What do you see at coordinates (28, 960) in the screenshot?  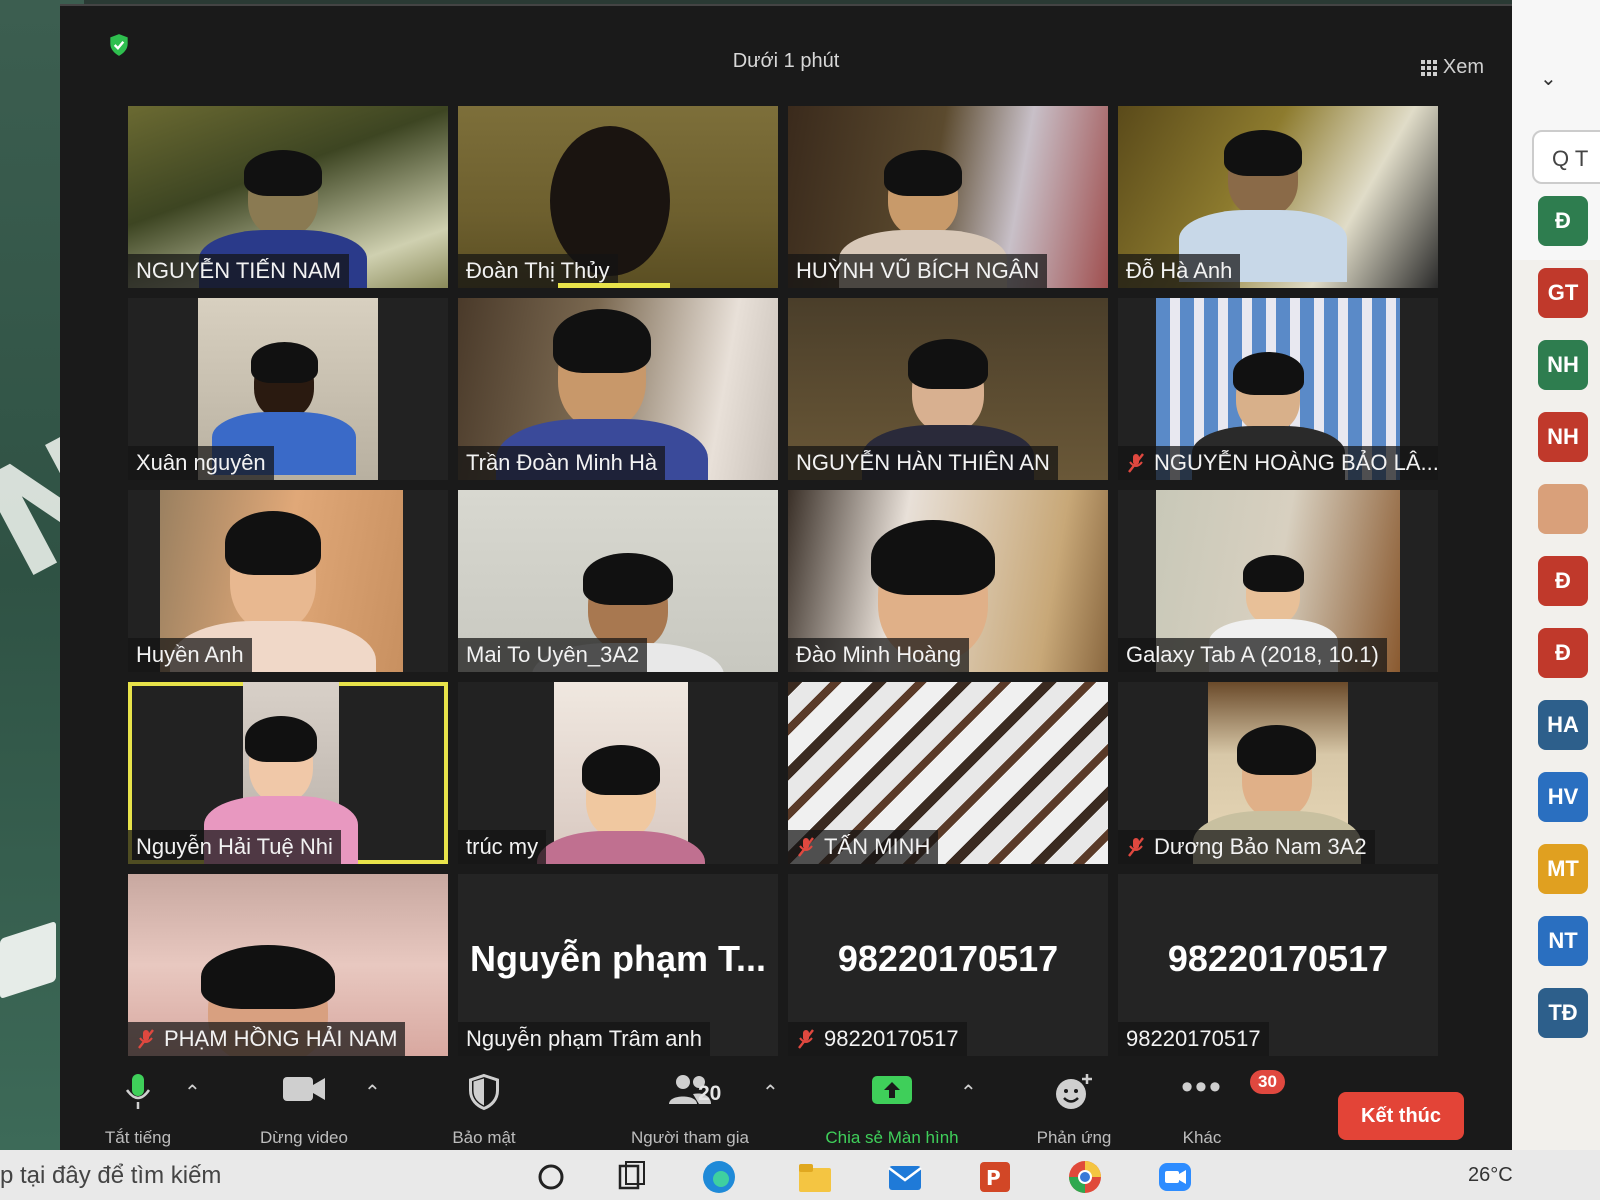 I see `desktop-decoration-card` at bounding box center [28, 960].